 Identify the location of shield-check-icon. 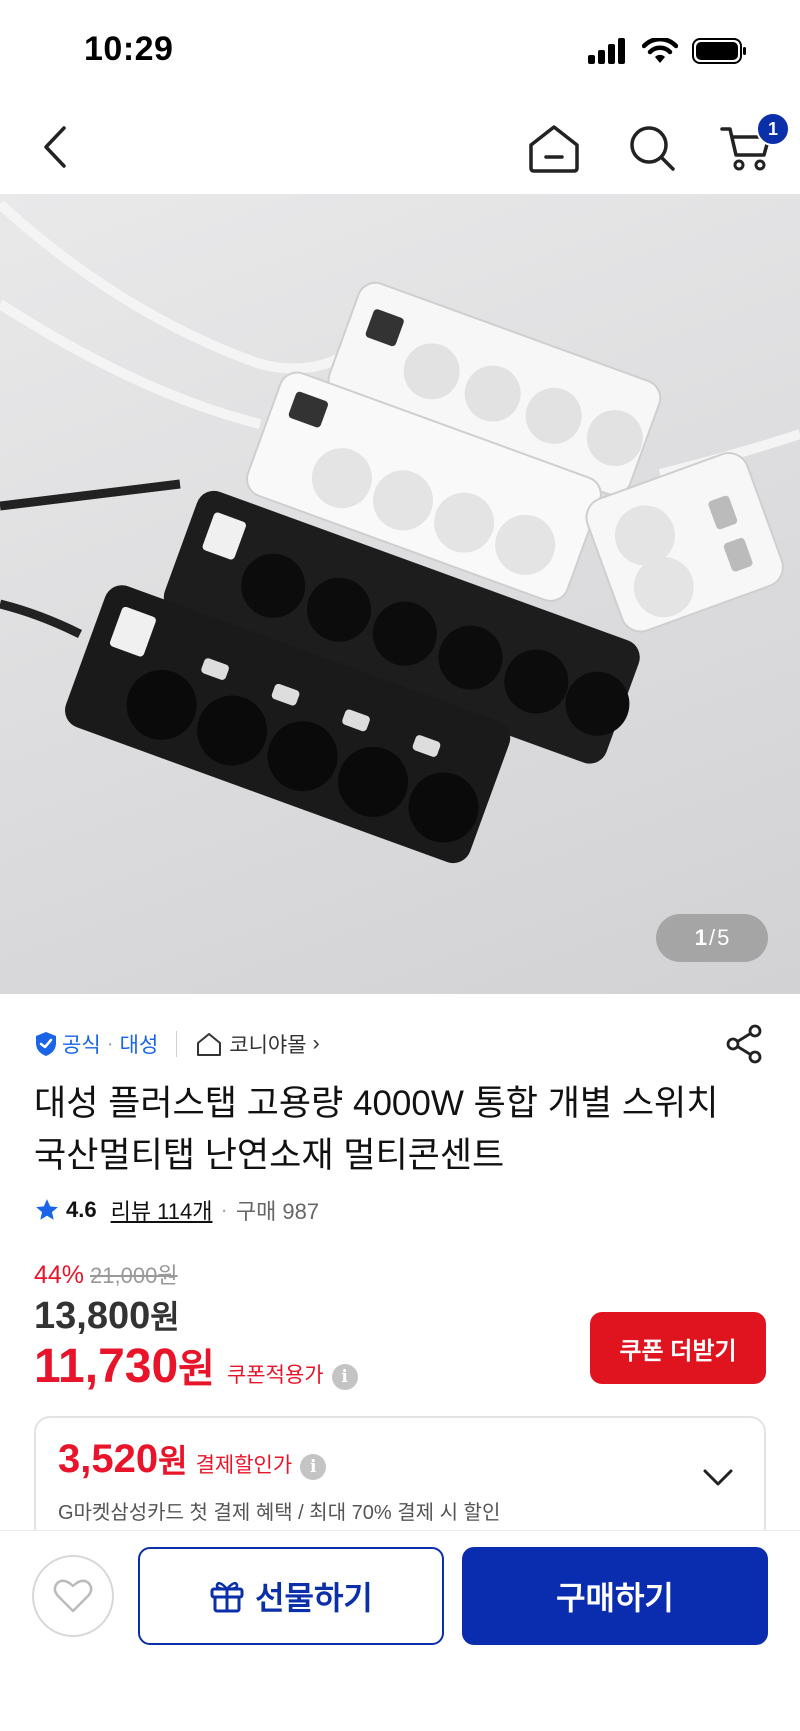
(46, 1044).